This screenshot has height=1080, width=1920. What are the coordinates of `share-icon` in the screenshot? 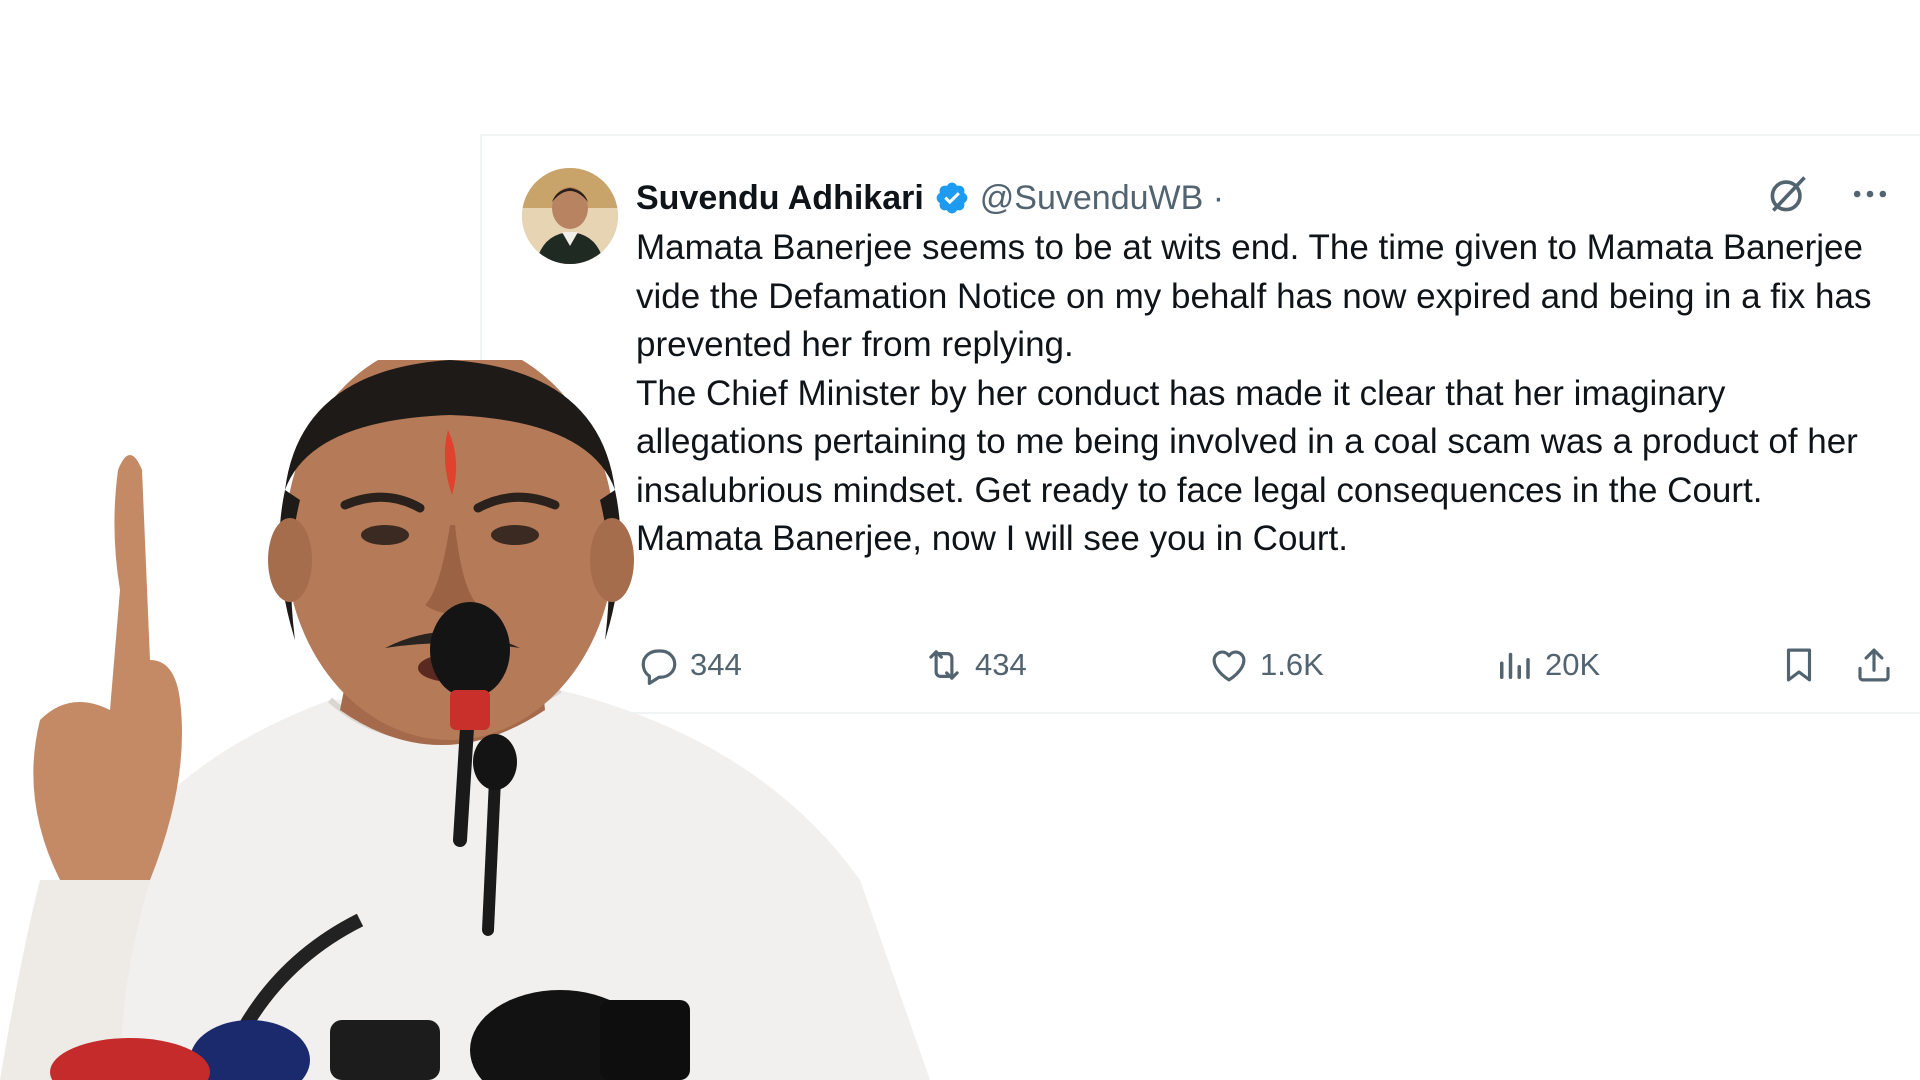 It's located at (1874, 665).